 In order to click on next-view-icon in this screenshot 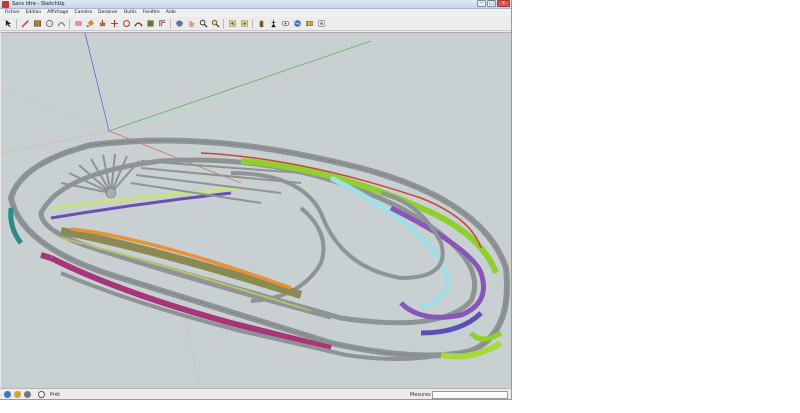, I will do `click(244, 24)`.